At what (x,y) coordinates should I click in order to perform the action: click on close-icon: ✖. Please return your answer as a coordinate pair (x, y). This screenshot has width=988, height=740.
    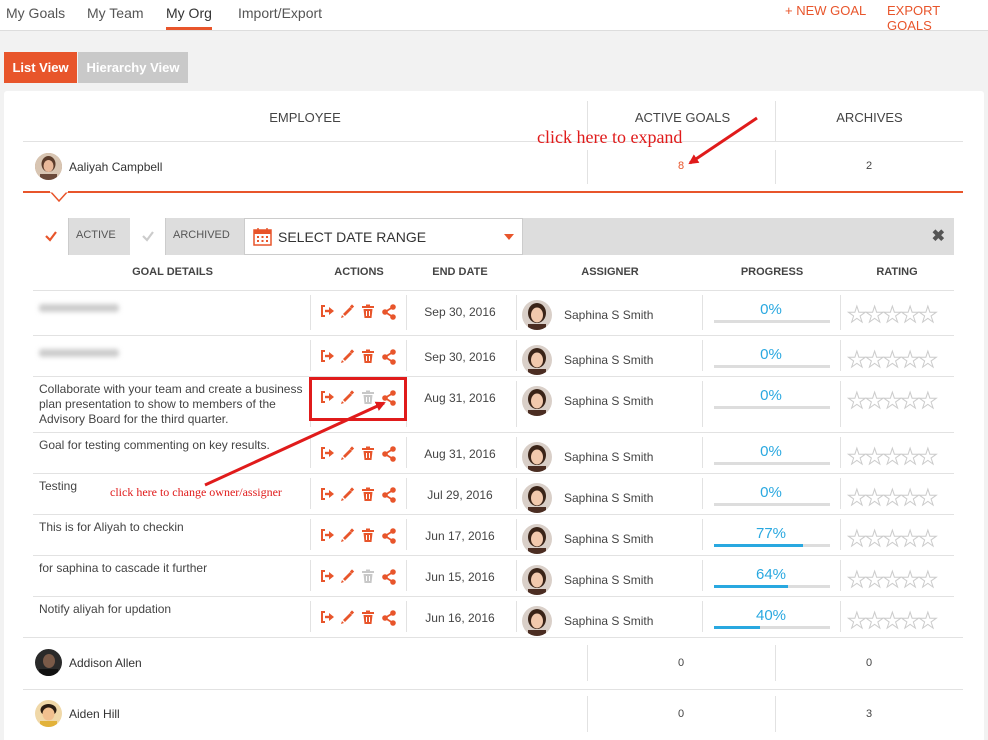
    Looking at the image, I should click on (938, 236).